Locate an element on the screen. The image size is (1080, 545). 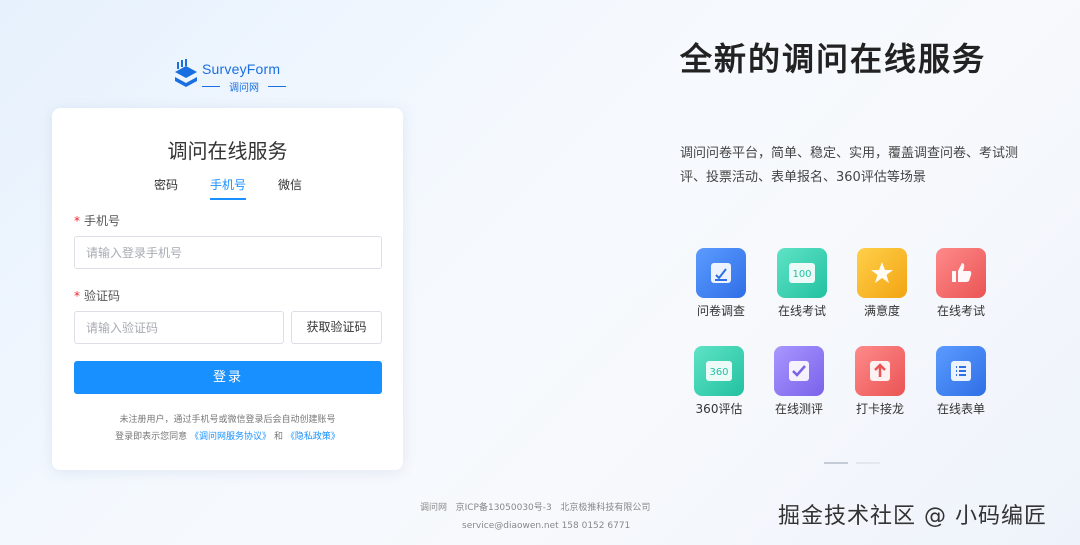
carousel-dot-active is located at coordinates (836, 463).